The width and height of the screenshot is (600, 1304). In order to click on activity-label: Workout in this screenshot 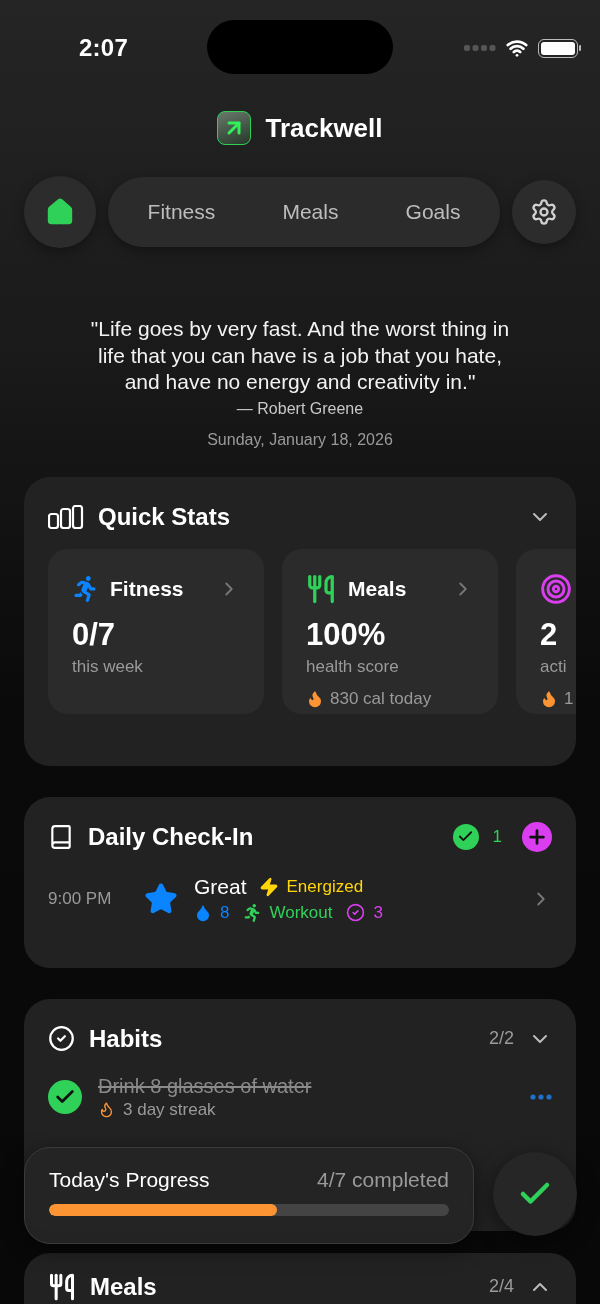, I will do `click(301, 912)`.